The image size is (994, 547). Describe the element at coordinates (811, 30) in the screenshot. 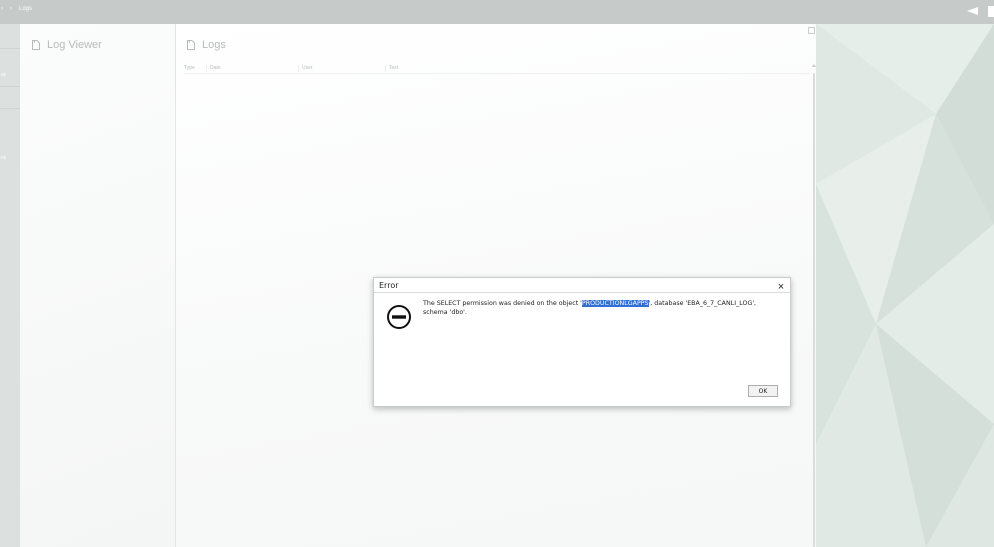

I see `maximize-icon` at that location.